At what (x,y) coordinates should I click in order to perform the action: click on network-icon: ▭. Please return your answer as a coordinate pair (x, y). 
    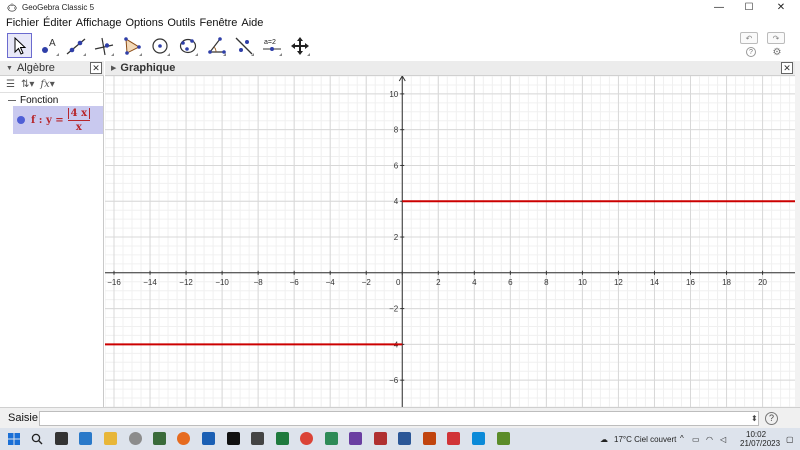
    Looking at the image, I should click on (696, 439).